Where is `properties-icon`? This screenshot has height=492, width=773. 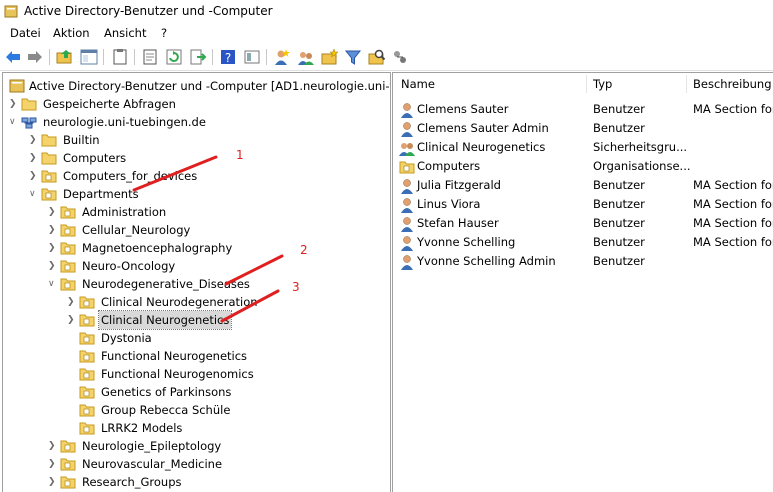
properties-icon is located at coordinates (150, 57).